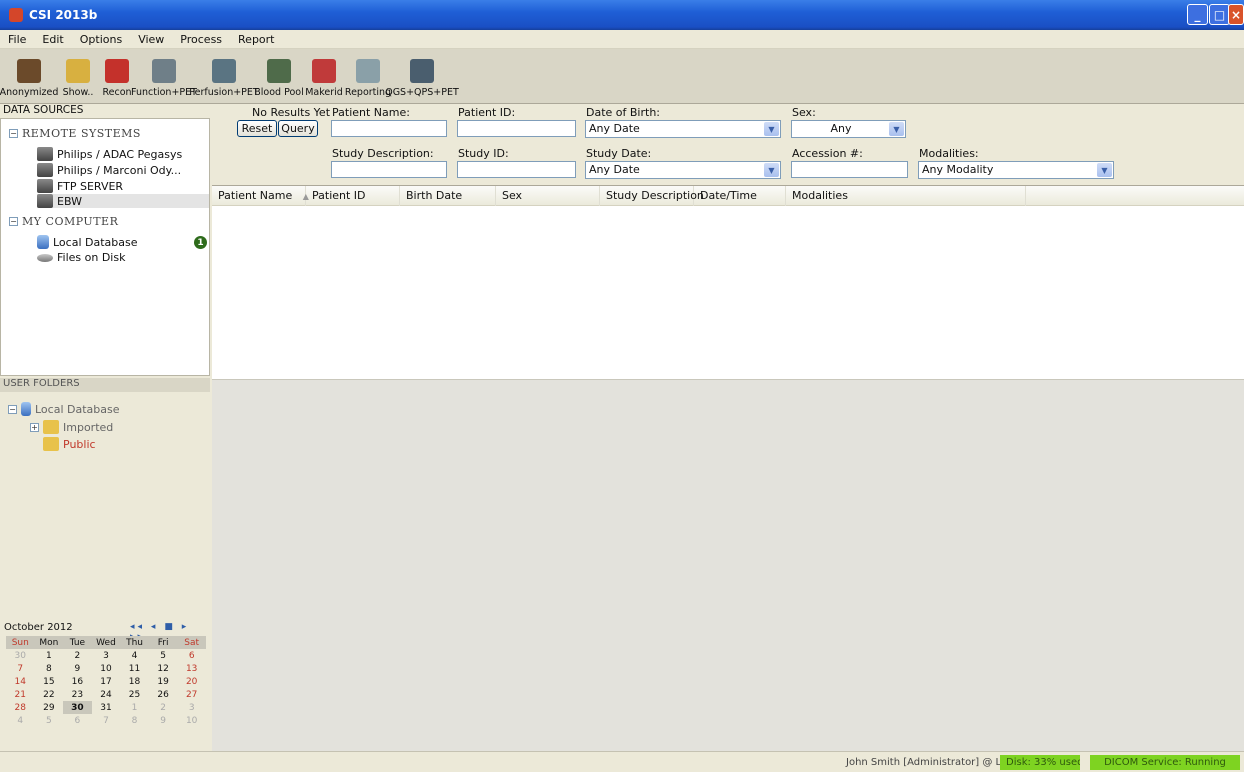 The width and height of the screenshot is (1244, 772). Describe the element at coordinates (64, 409) in the screenshot. I see `folder-root-local-database: − Local Database` at that location.